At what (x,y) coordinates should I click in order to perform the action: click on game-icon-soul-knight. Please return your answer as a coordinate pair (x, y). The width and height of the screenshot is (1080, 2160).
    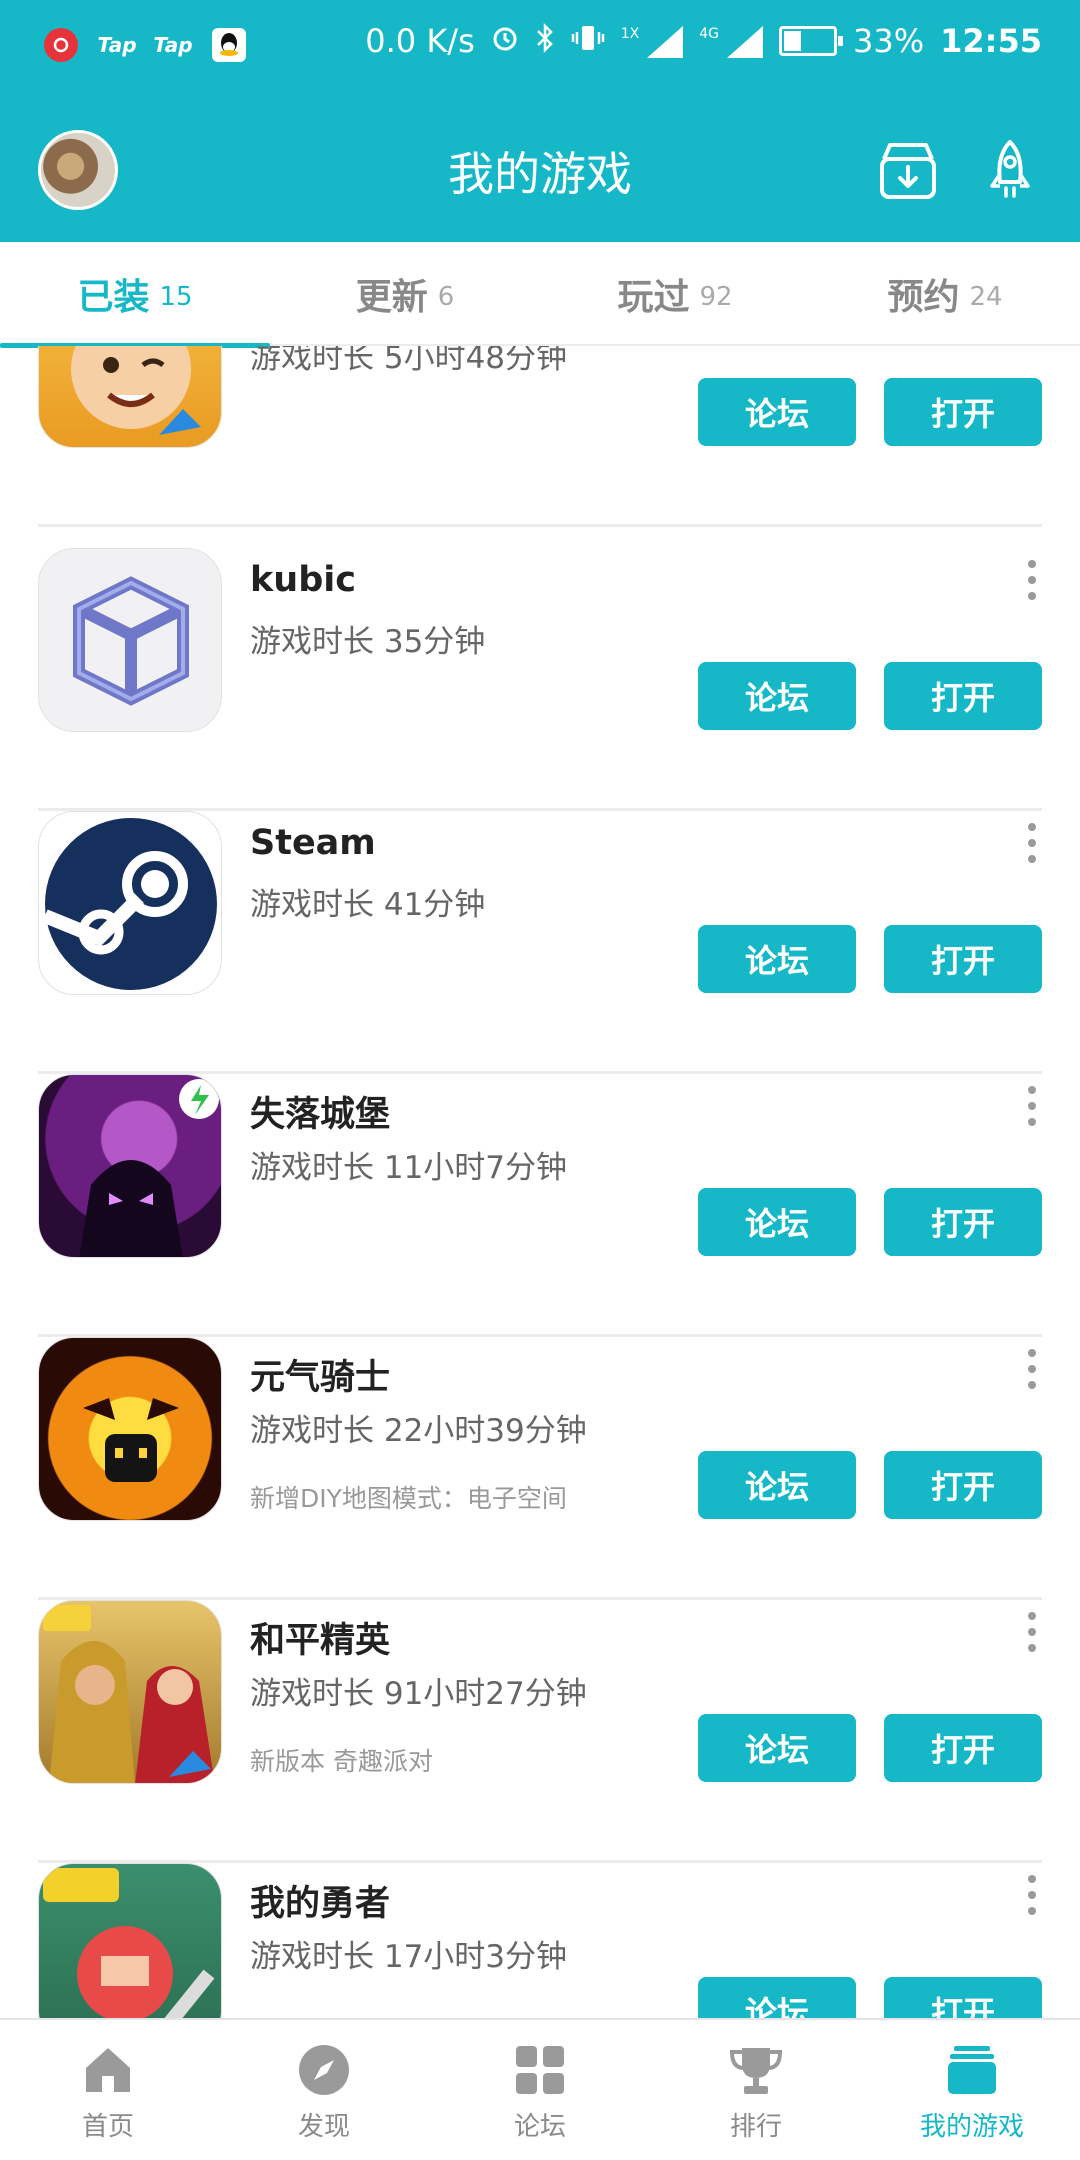
    Looking at the image, I should click on (130, 1429).